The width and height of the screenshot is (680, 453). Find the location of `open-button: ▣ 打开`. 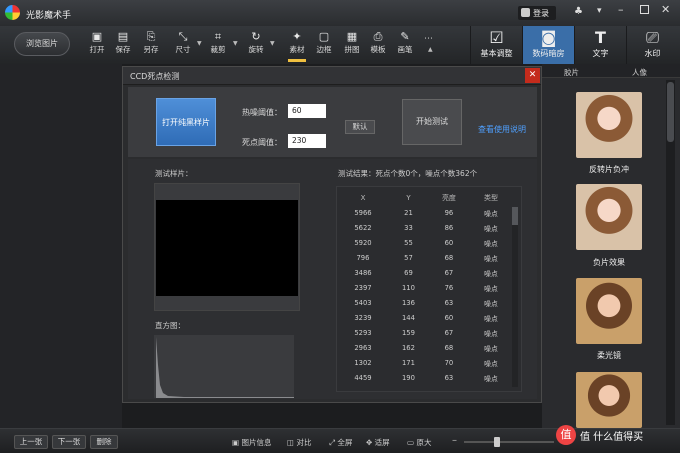

open-button: ▣ 打开 is located at coordinates (97, 42).